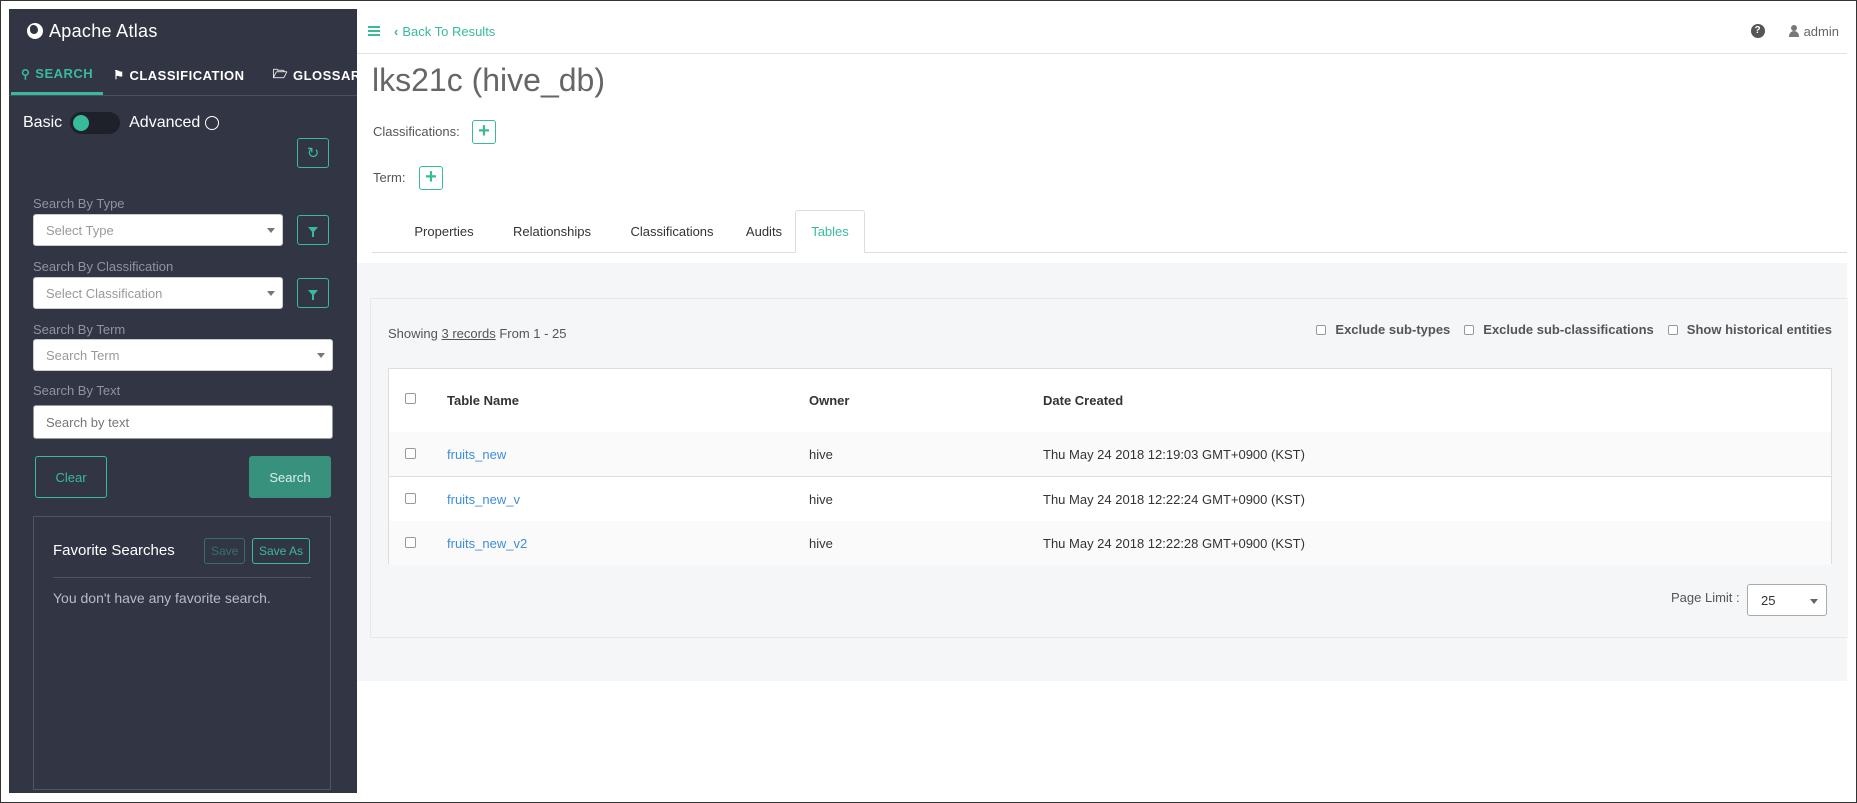 This screenshot has width=1857, height=803. Describe the element at coordinates (413, 333) in the screenshot. I see `showing-prefix: Showing` at that location.